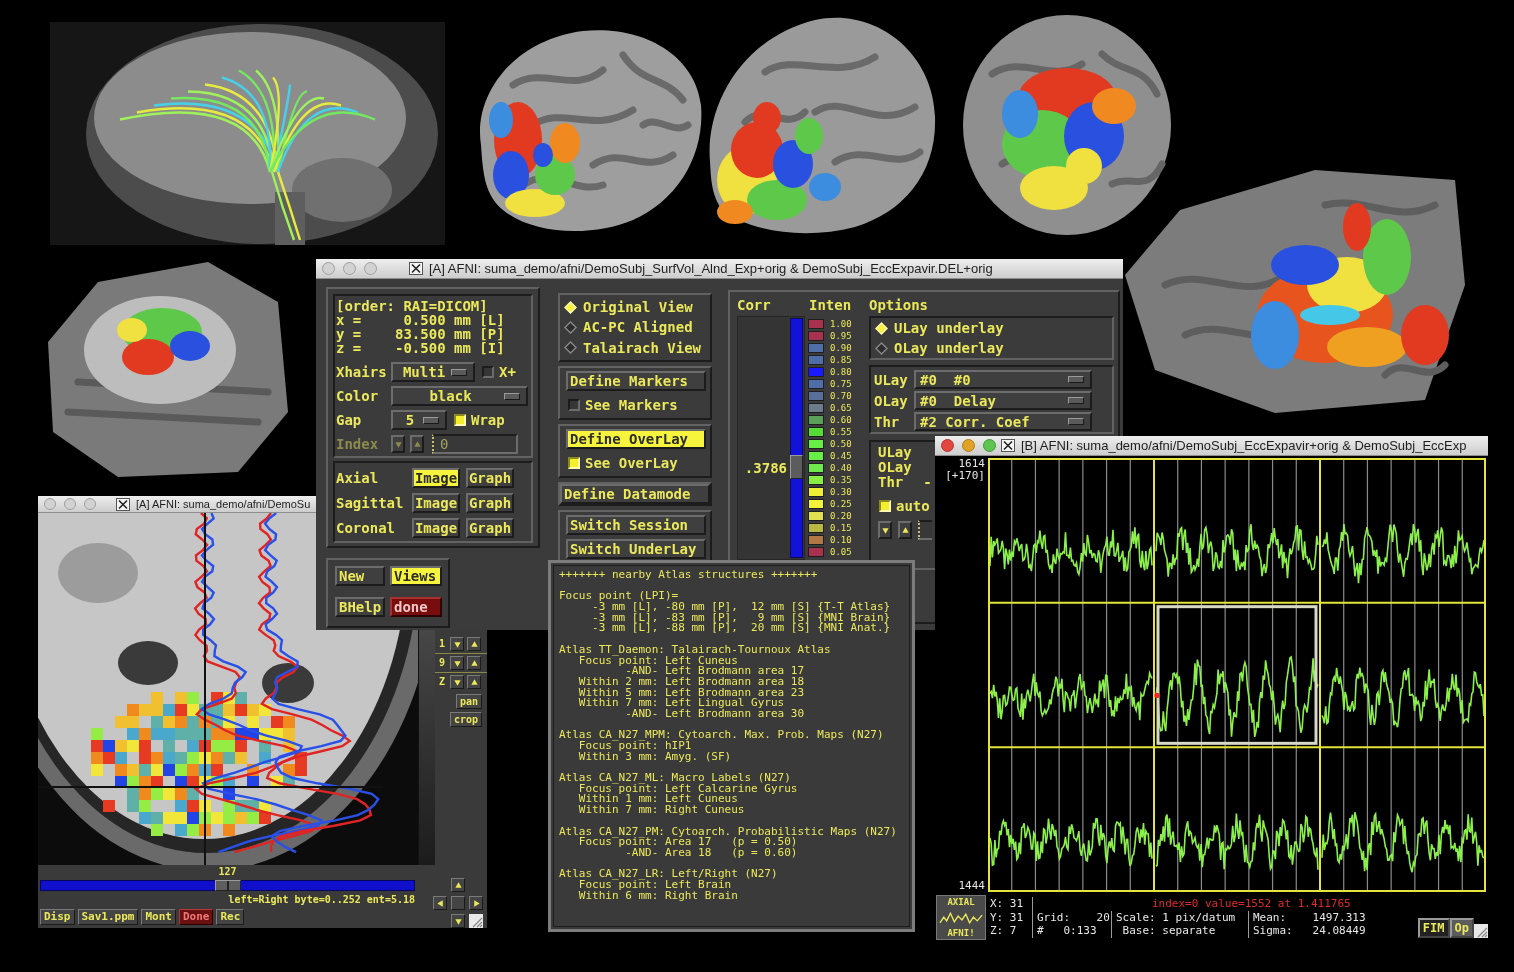 Image resolution: width=1514 pixels, height=972 pixels. What do you see at coordinates (479, 420) in the screenshot?
I see `checkbox: Wrap` at bounding box center [479, 420].